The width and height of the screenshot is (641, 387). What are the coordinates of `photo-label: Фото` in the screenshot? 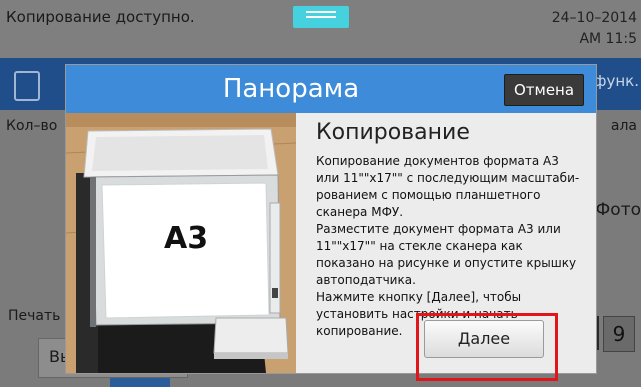 It's located at (618, 210).